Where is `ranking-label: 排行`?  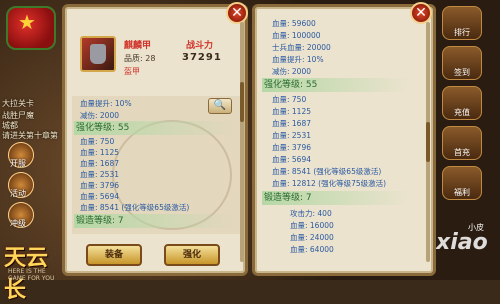
ranking-label: 排行 is located at coordinates (462, 32).